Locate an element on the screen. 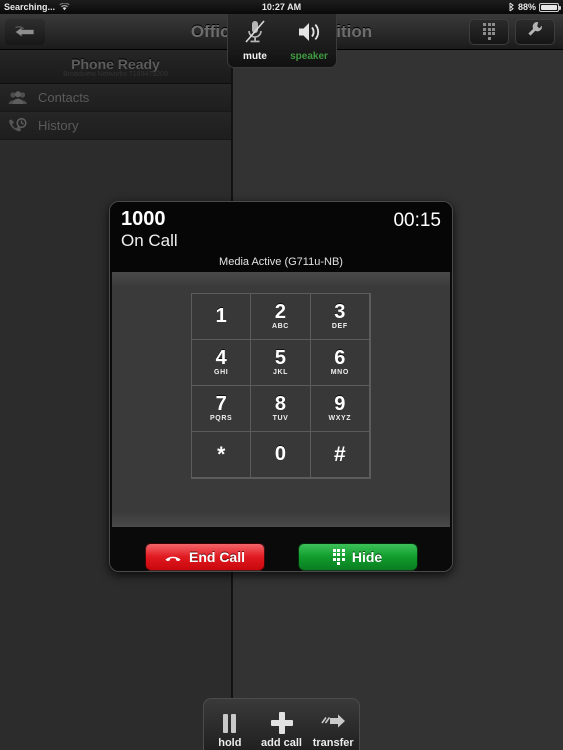 This screenshot has width=563, height=750. dialpad-key-digit: 3 is located at coordinates (340, 312).